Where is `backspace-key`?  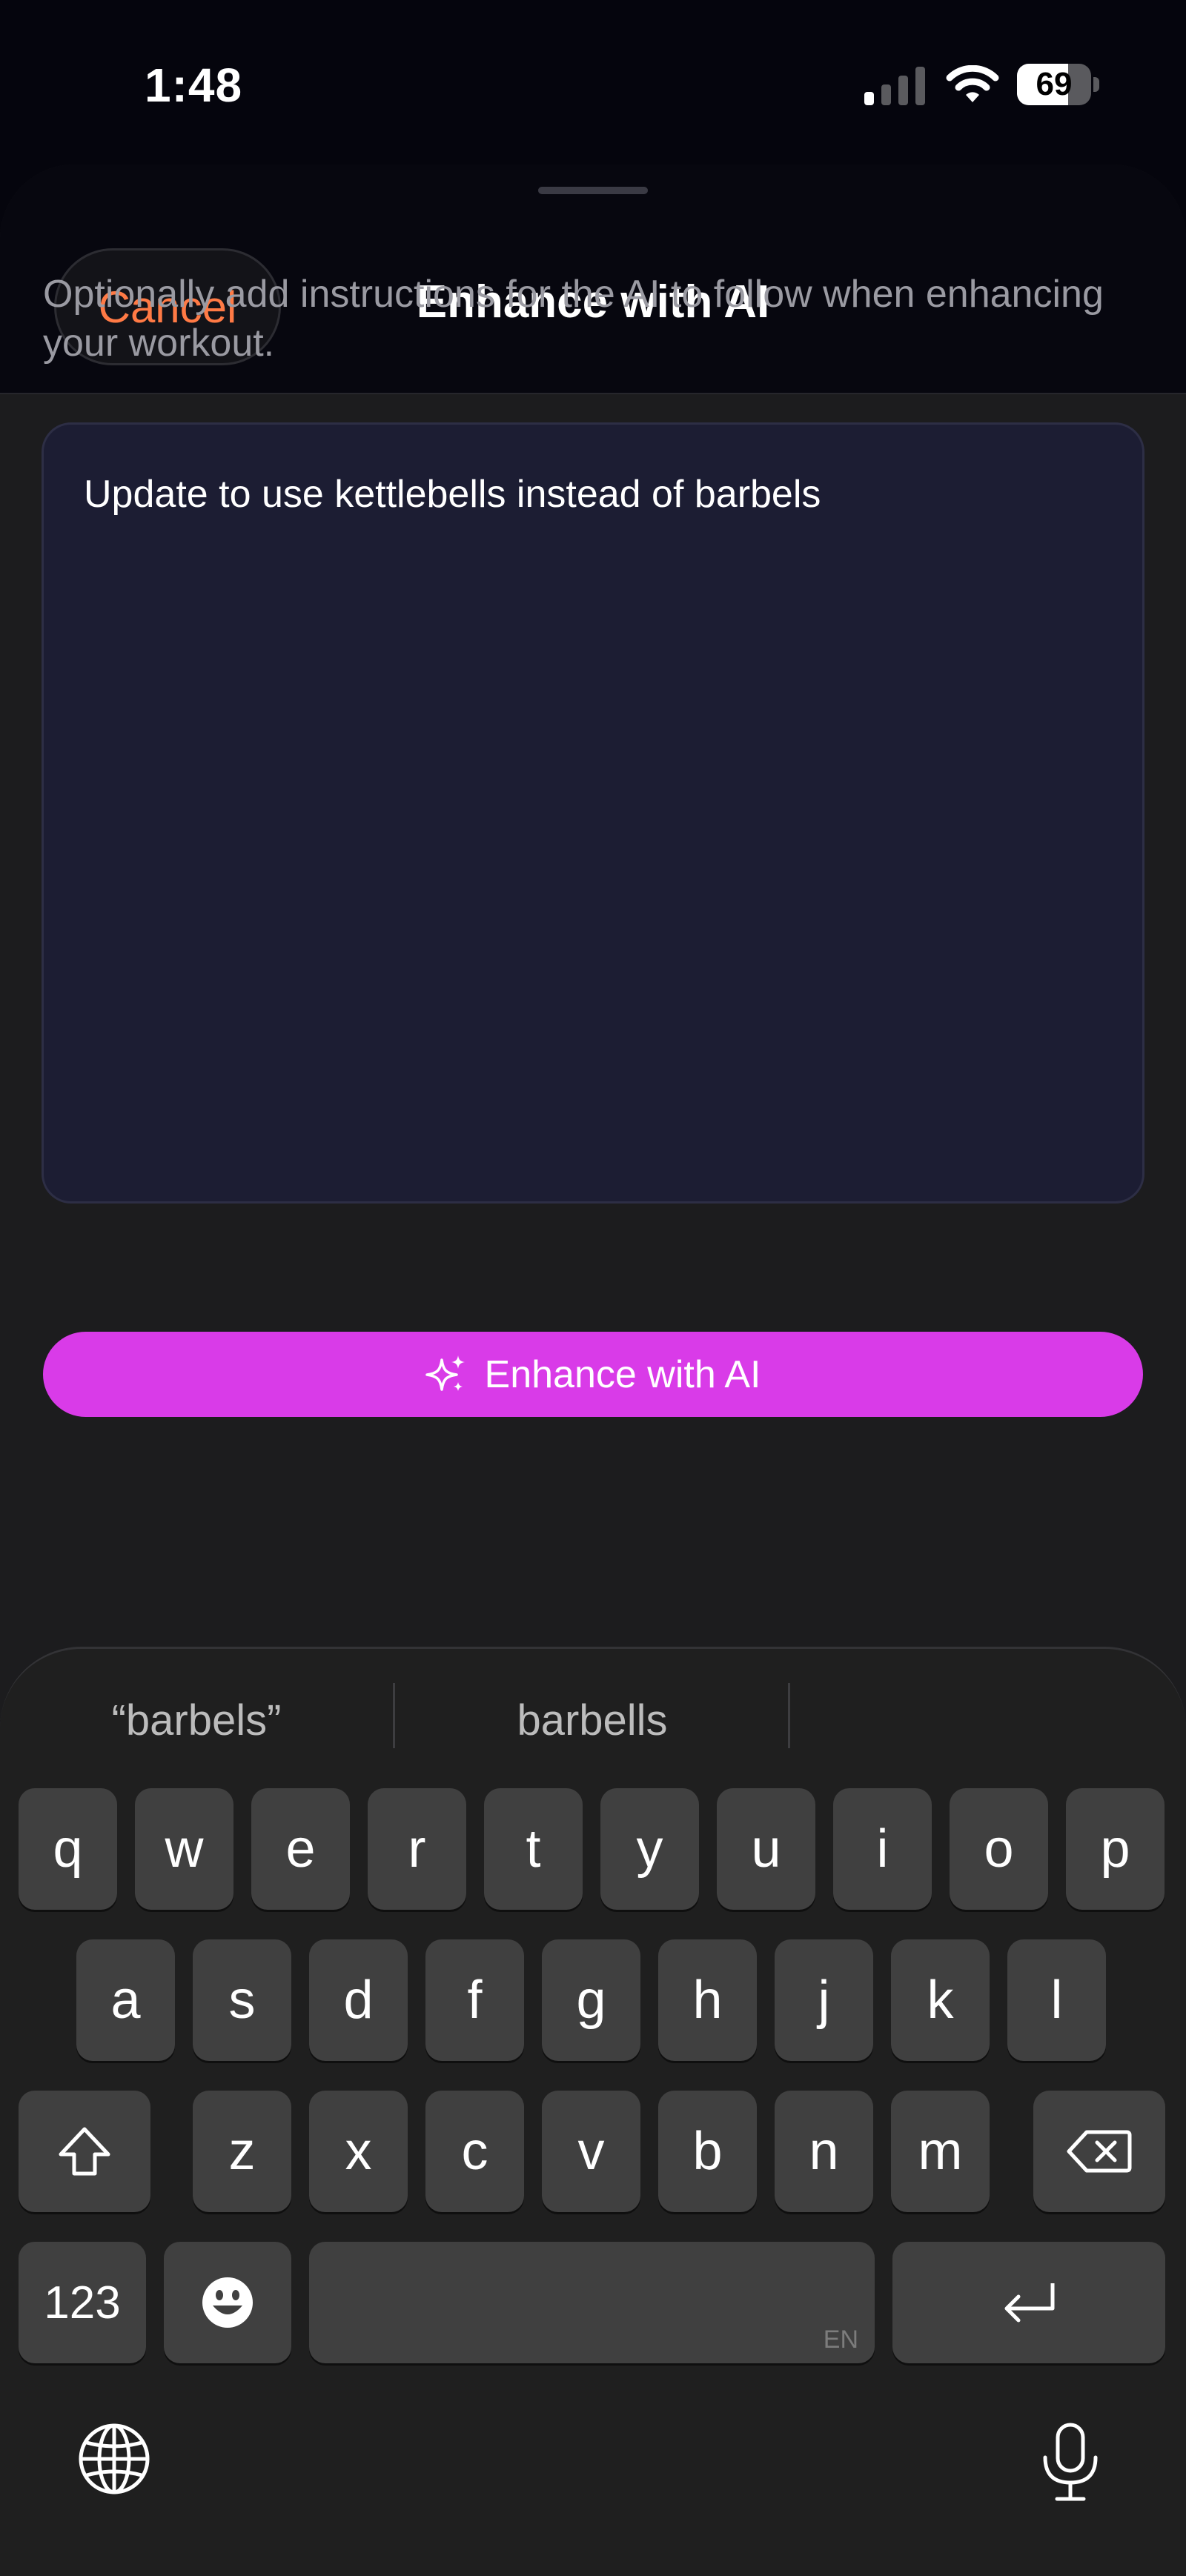
backspace-key is located at coordinates (1099, 2151).